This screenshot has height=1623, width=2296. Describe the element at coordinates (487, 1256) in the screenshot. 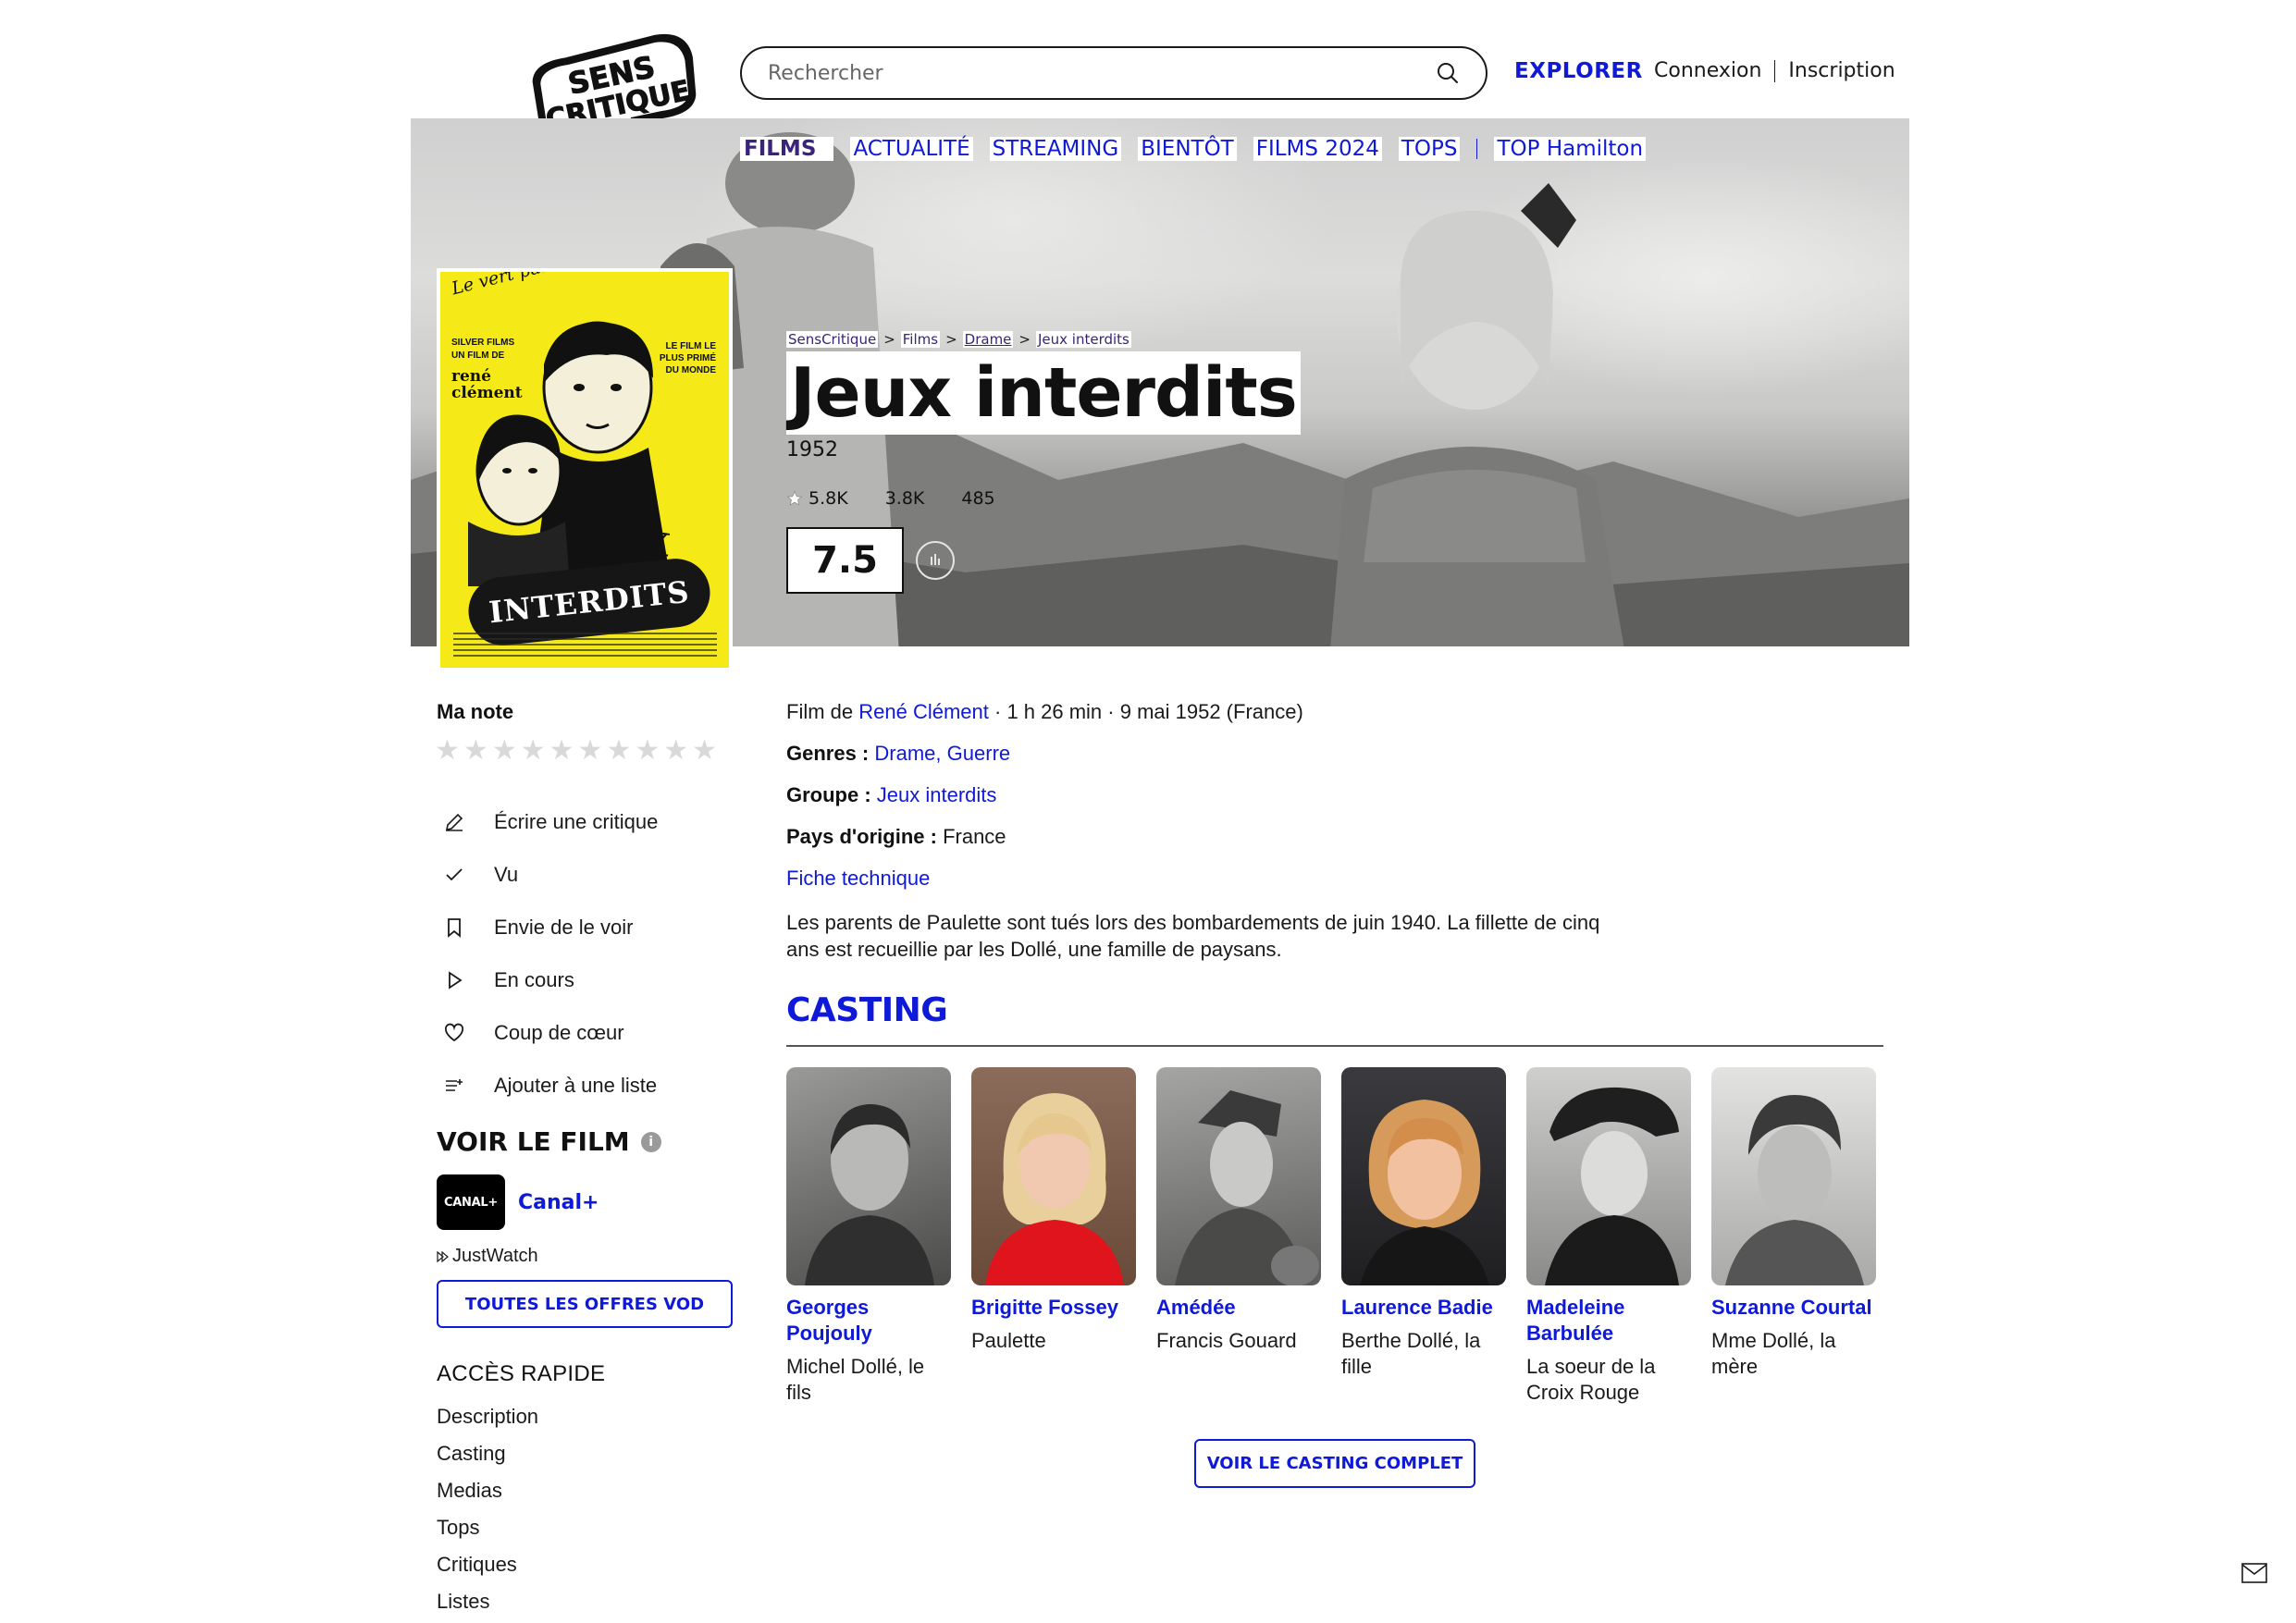

I see `justwatch-credit: JustWatch` at that location.